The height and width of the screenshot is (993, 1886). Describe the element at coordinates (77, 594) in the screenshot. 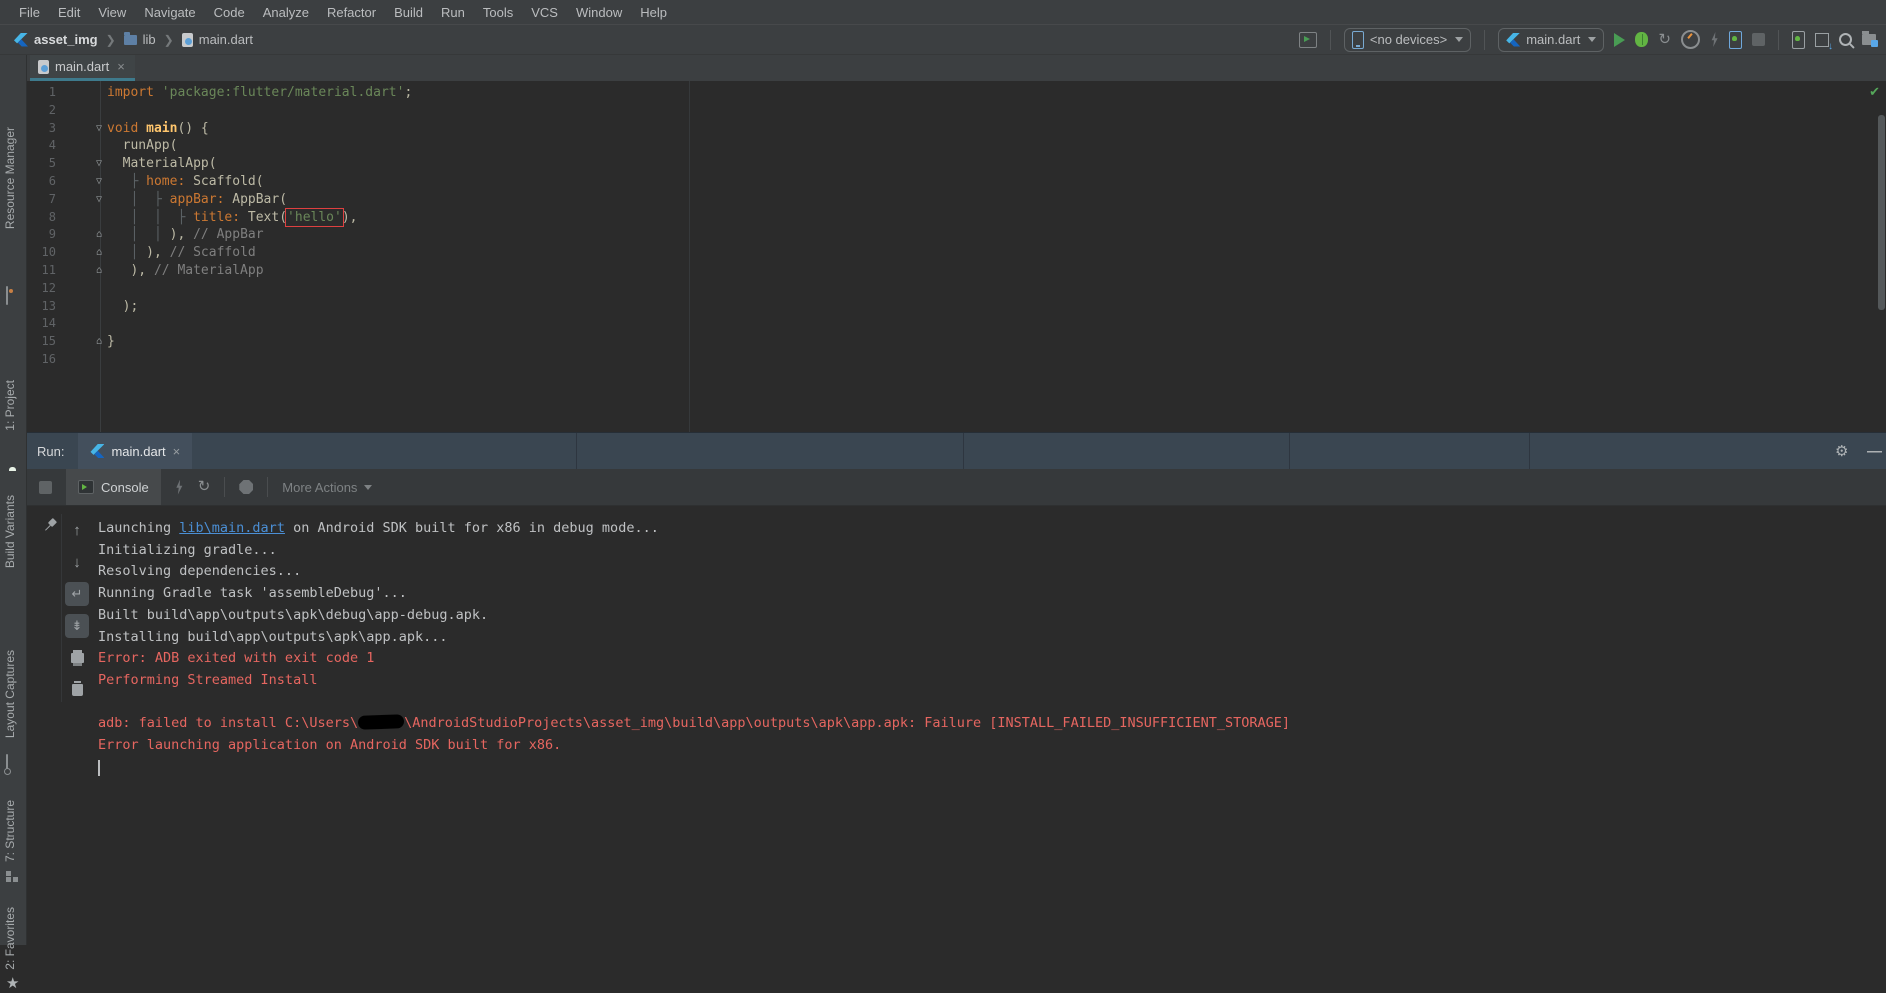

I see `soft-wrap-icon: ↵` at that location.